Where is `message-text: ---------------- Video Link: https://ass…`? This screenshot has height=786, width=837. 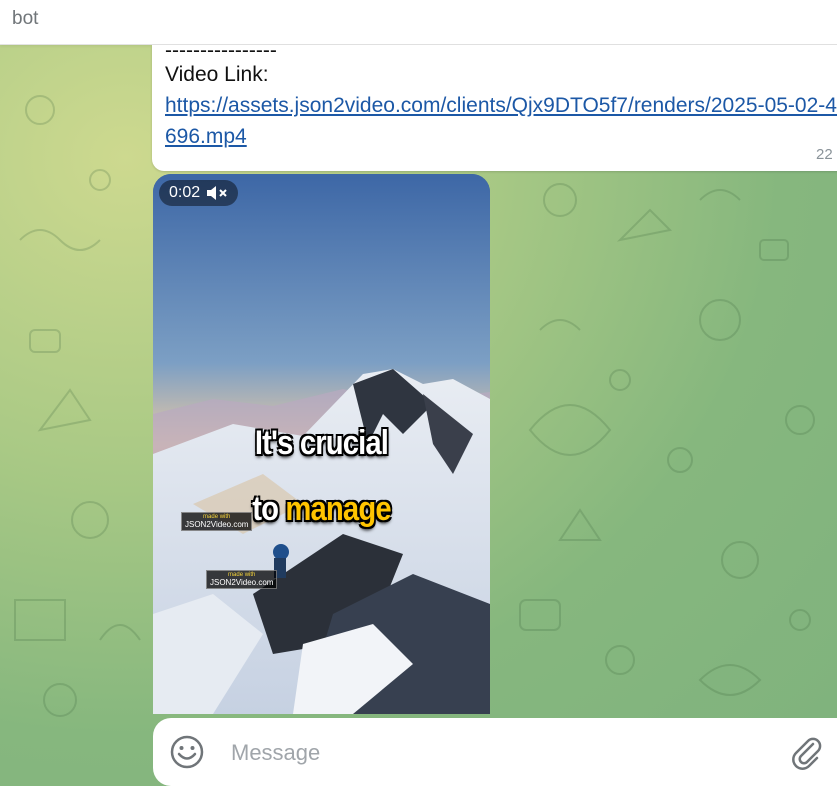 message-text: ---------------- Video Link: https://ass… is located at coordinates (501, 97).